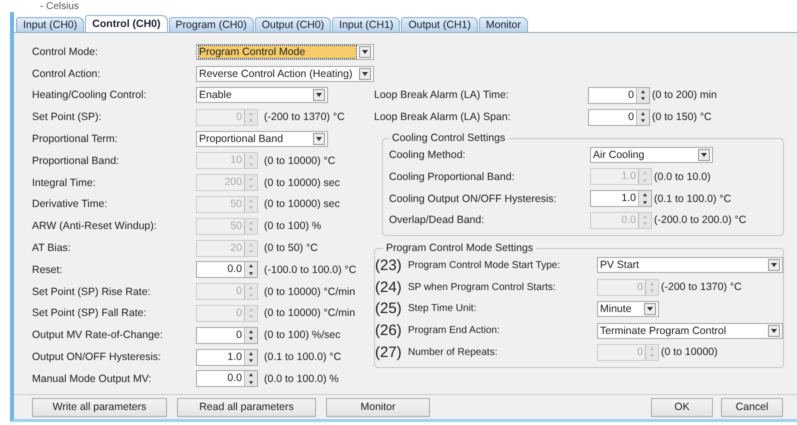  What do you see at coordinates (97, 357) in the screenshot?
I see `field-label: Output ON/OFF Hysteresis:` at bounding box center [97, 357].